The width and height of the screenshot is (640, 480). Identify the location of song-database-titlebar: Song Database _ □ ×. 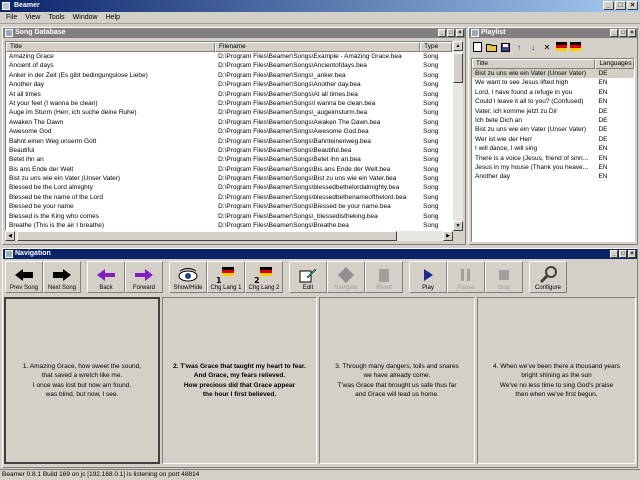
(234, 33).